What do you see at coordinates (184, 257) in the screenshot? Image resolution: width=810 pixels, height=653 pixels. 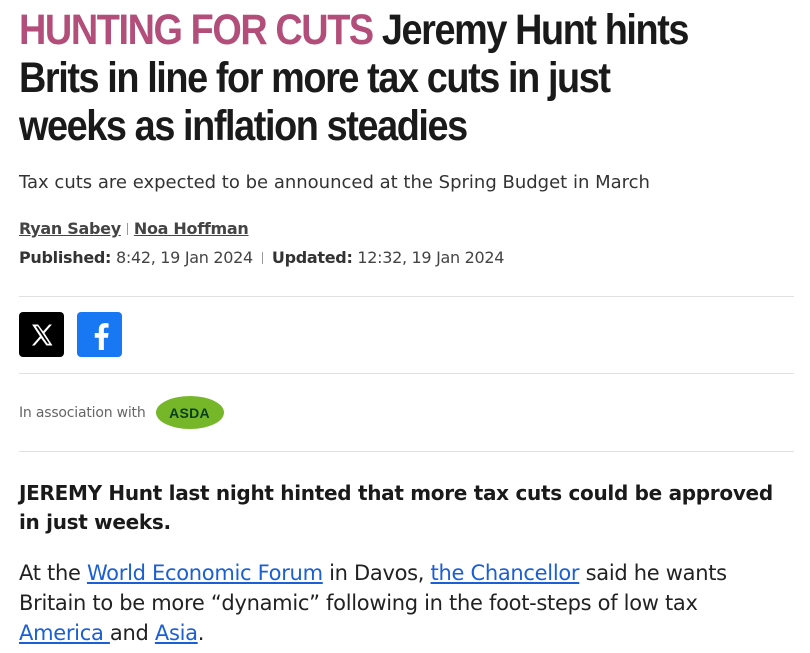 I see `published-date: 8:42, 19 Jan 2024` at bounding box center [184, 257].